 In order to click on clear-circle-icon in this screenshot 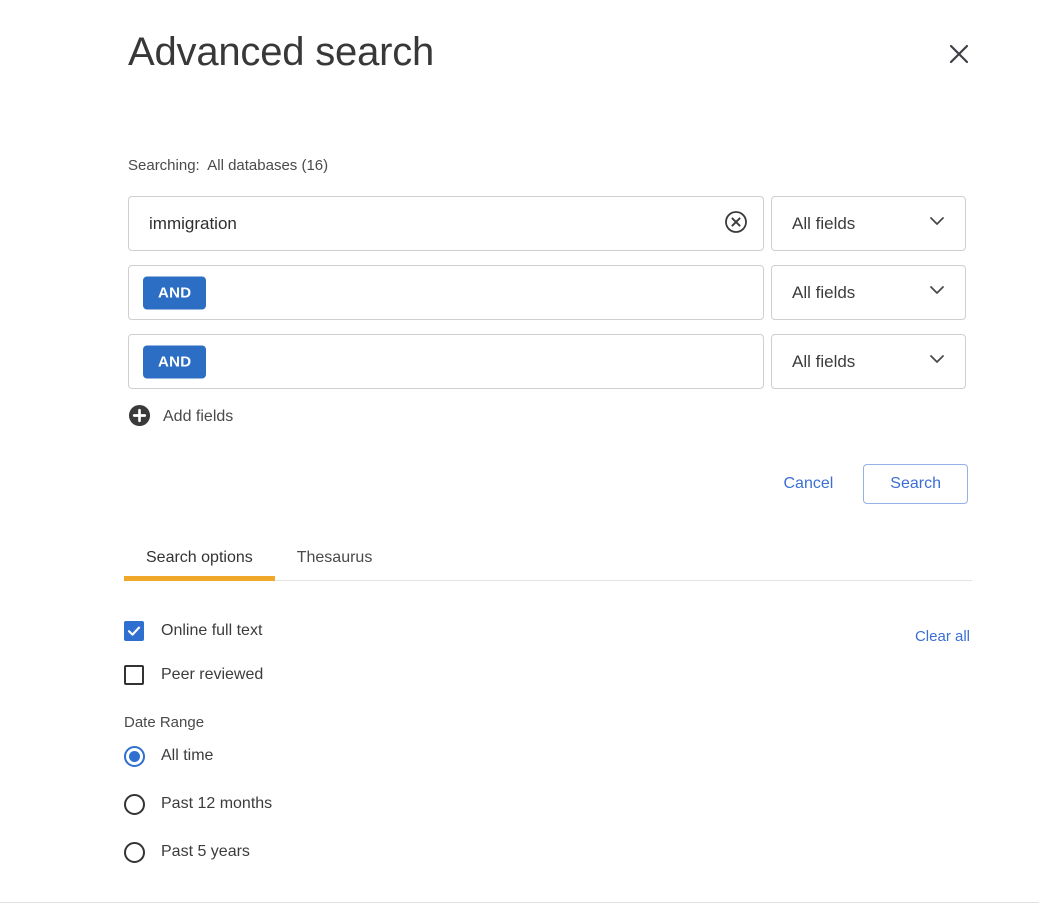, I will do `click(736, 223)`.